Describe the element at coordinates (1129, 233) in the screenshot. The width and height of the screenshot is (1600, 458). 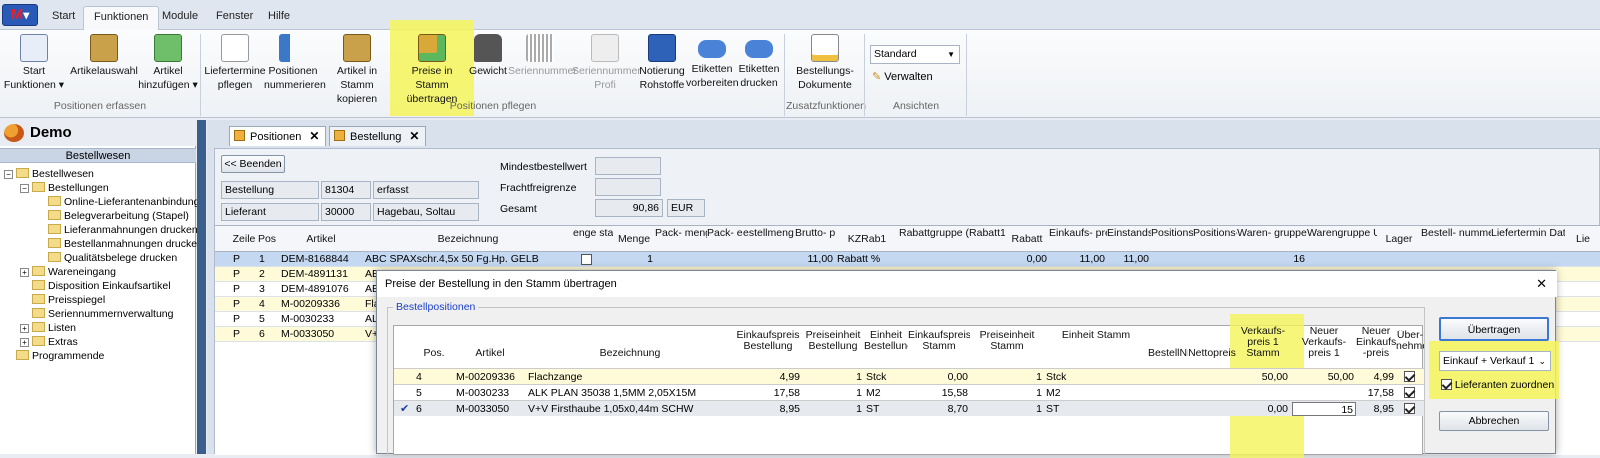
I see `grid-column-header: Einstands- preis` at that location.